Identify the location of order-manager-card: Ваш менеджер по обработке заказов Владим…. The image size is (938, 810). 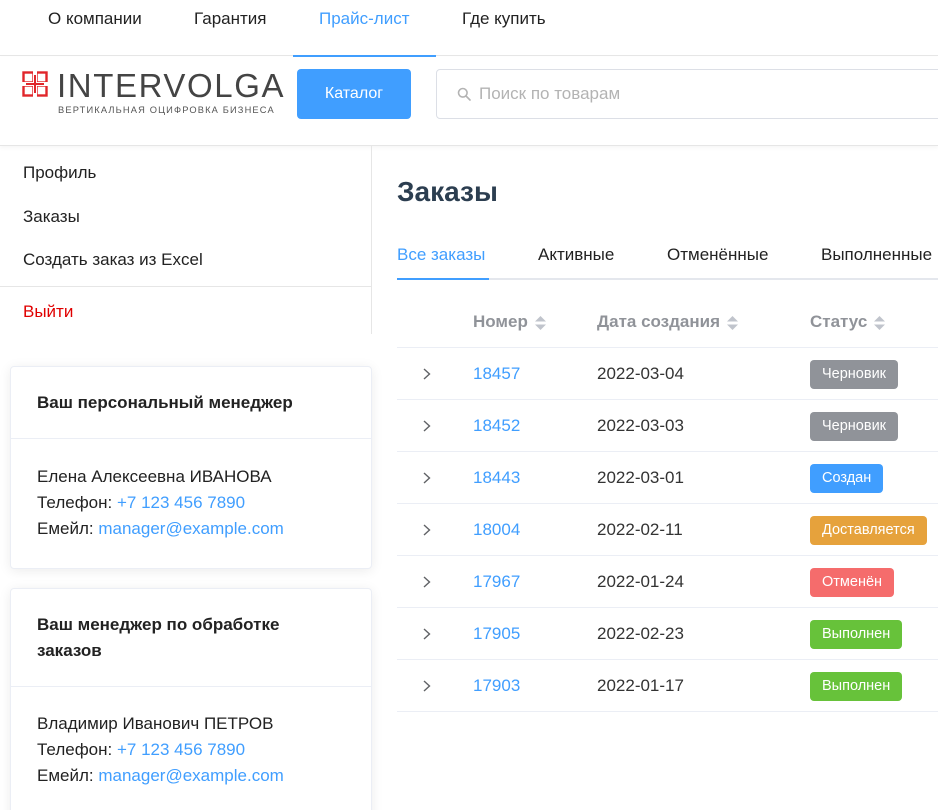
(191, 699).